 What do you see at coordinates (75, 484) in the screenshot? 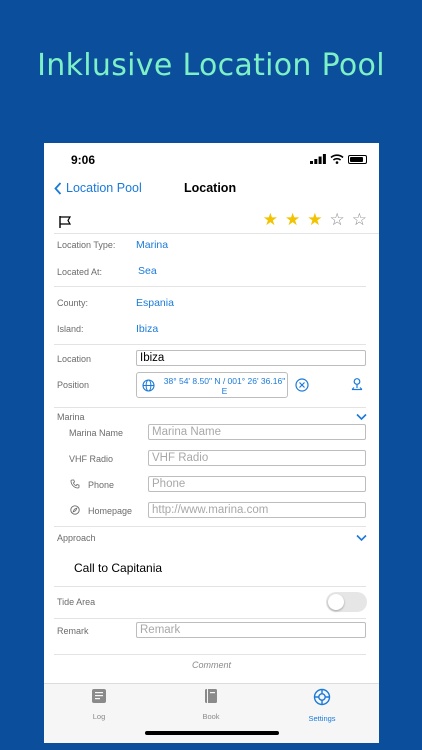
I see `phone-icon` at bounding box center [75, 484].